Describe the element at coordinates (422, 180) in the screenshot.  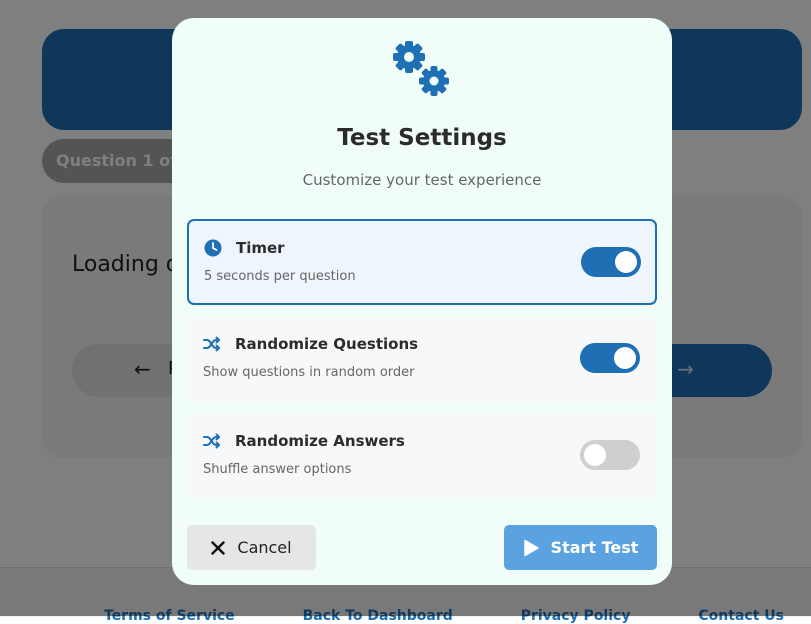
I see `modal-subtitle: Customize your test experience` at that location.